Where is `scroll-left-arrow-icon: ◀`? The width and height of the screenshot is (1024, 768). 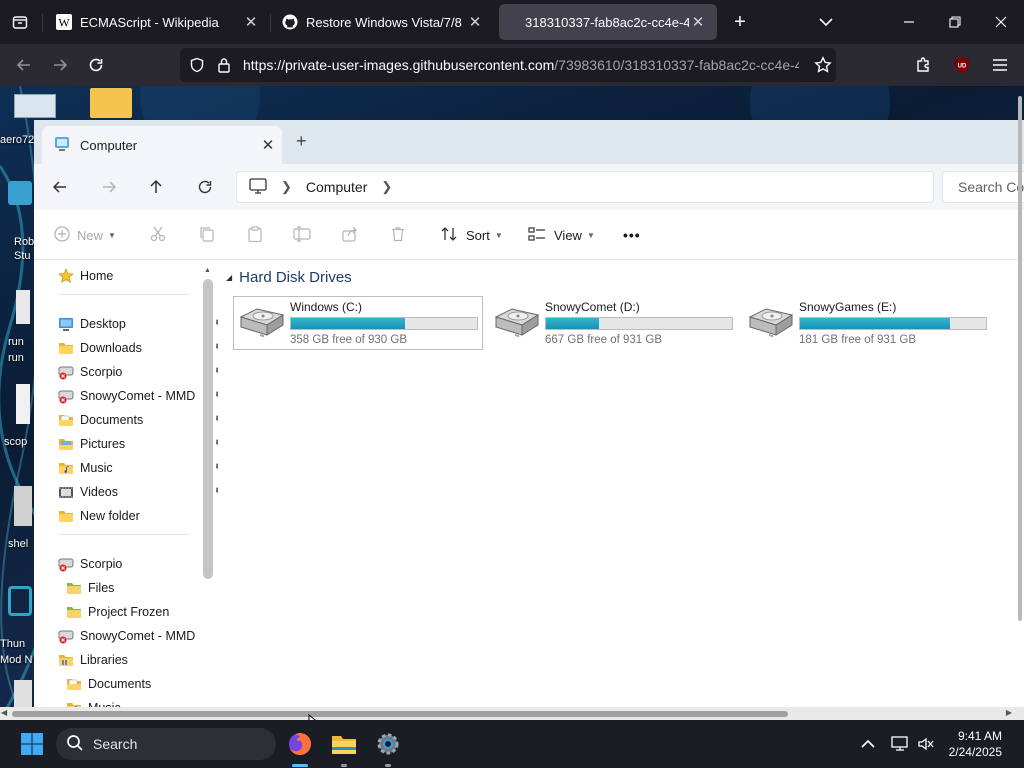 scroll-left-arrow-icon: ◀ is located at coordinates (4, 712).